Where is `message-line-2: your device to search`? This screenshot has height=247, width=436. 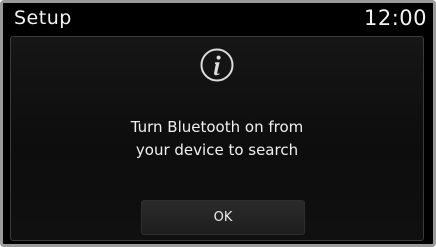
message-line-2: your device to search is located at coordinates (217, 150).